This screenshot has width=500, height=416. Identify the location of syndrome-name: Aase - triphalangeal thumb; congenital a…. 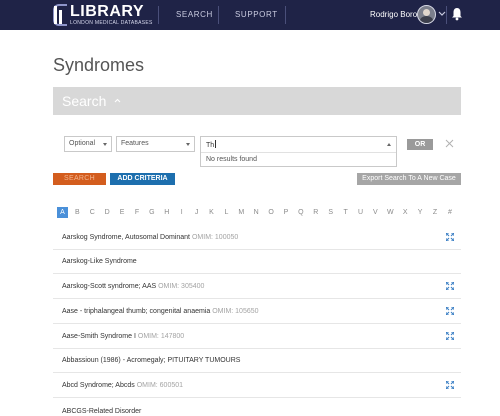
(136, 311).